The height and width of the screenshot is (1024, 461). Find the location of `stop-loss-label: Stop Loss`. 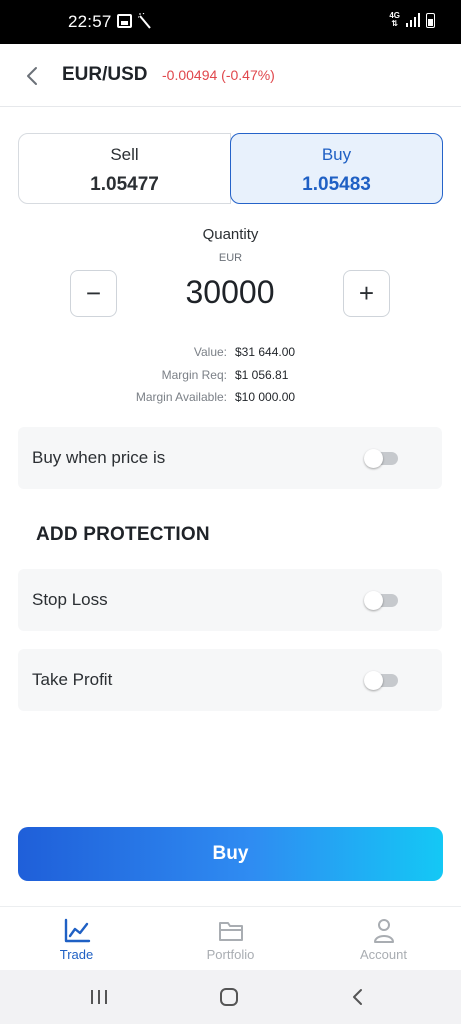

stop-loss-label: Stop Loss is located at coordinates (70, 599).